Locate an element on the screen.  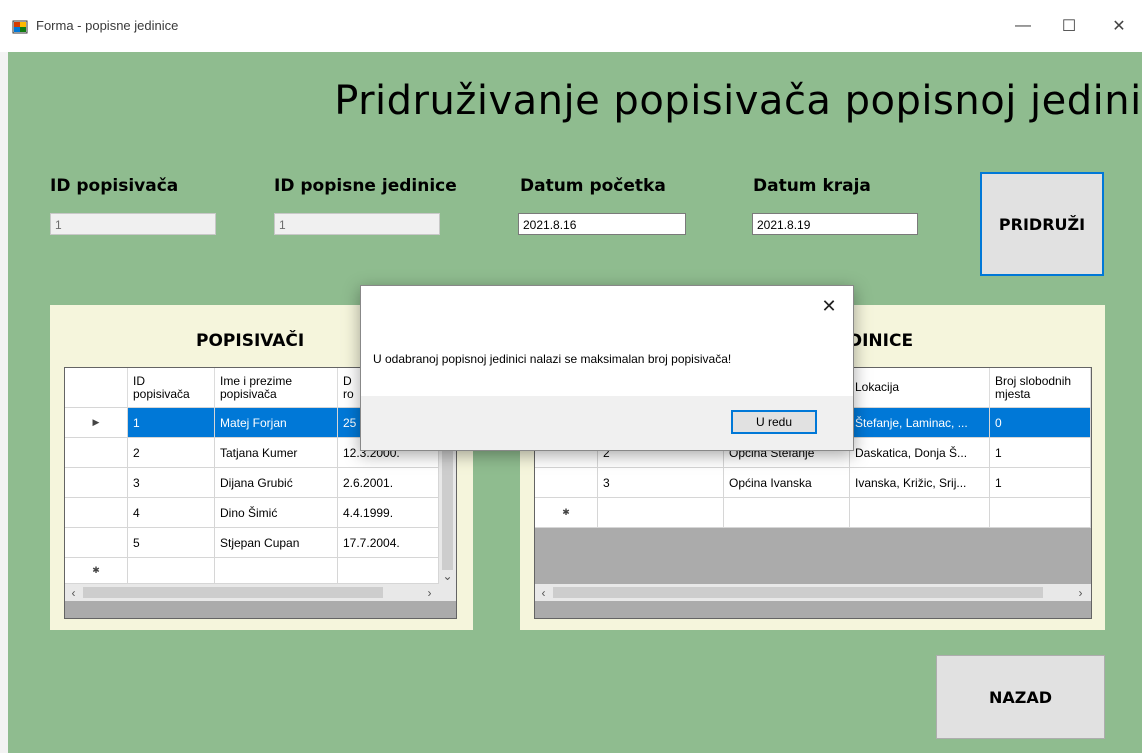
column-header-lokacija: Lokacija is located at coordinates (920, 388).